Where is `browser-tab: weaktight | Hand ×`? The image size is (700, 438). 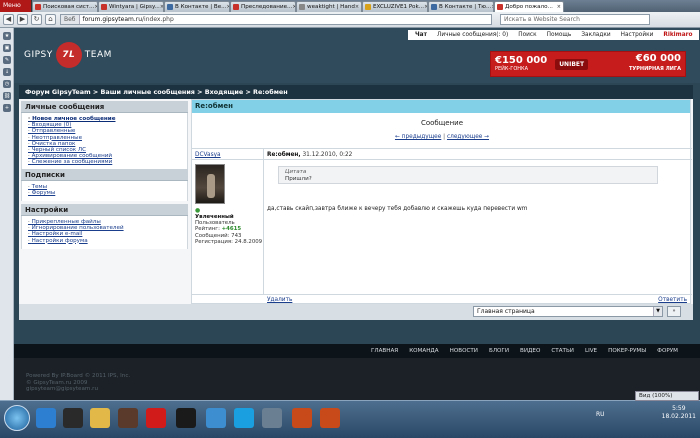
browser-tab: weaktight | Hand × is located at coordinates (329, 6).